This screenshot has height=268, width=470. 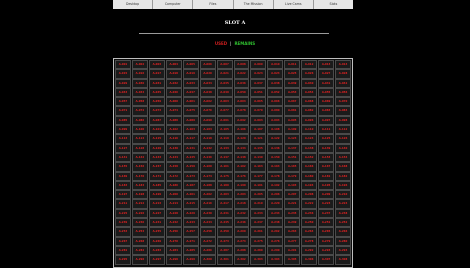 I want to click on slot-cell: A-186, so click(x=173, y=185).